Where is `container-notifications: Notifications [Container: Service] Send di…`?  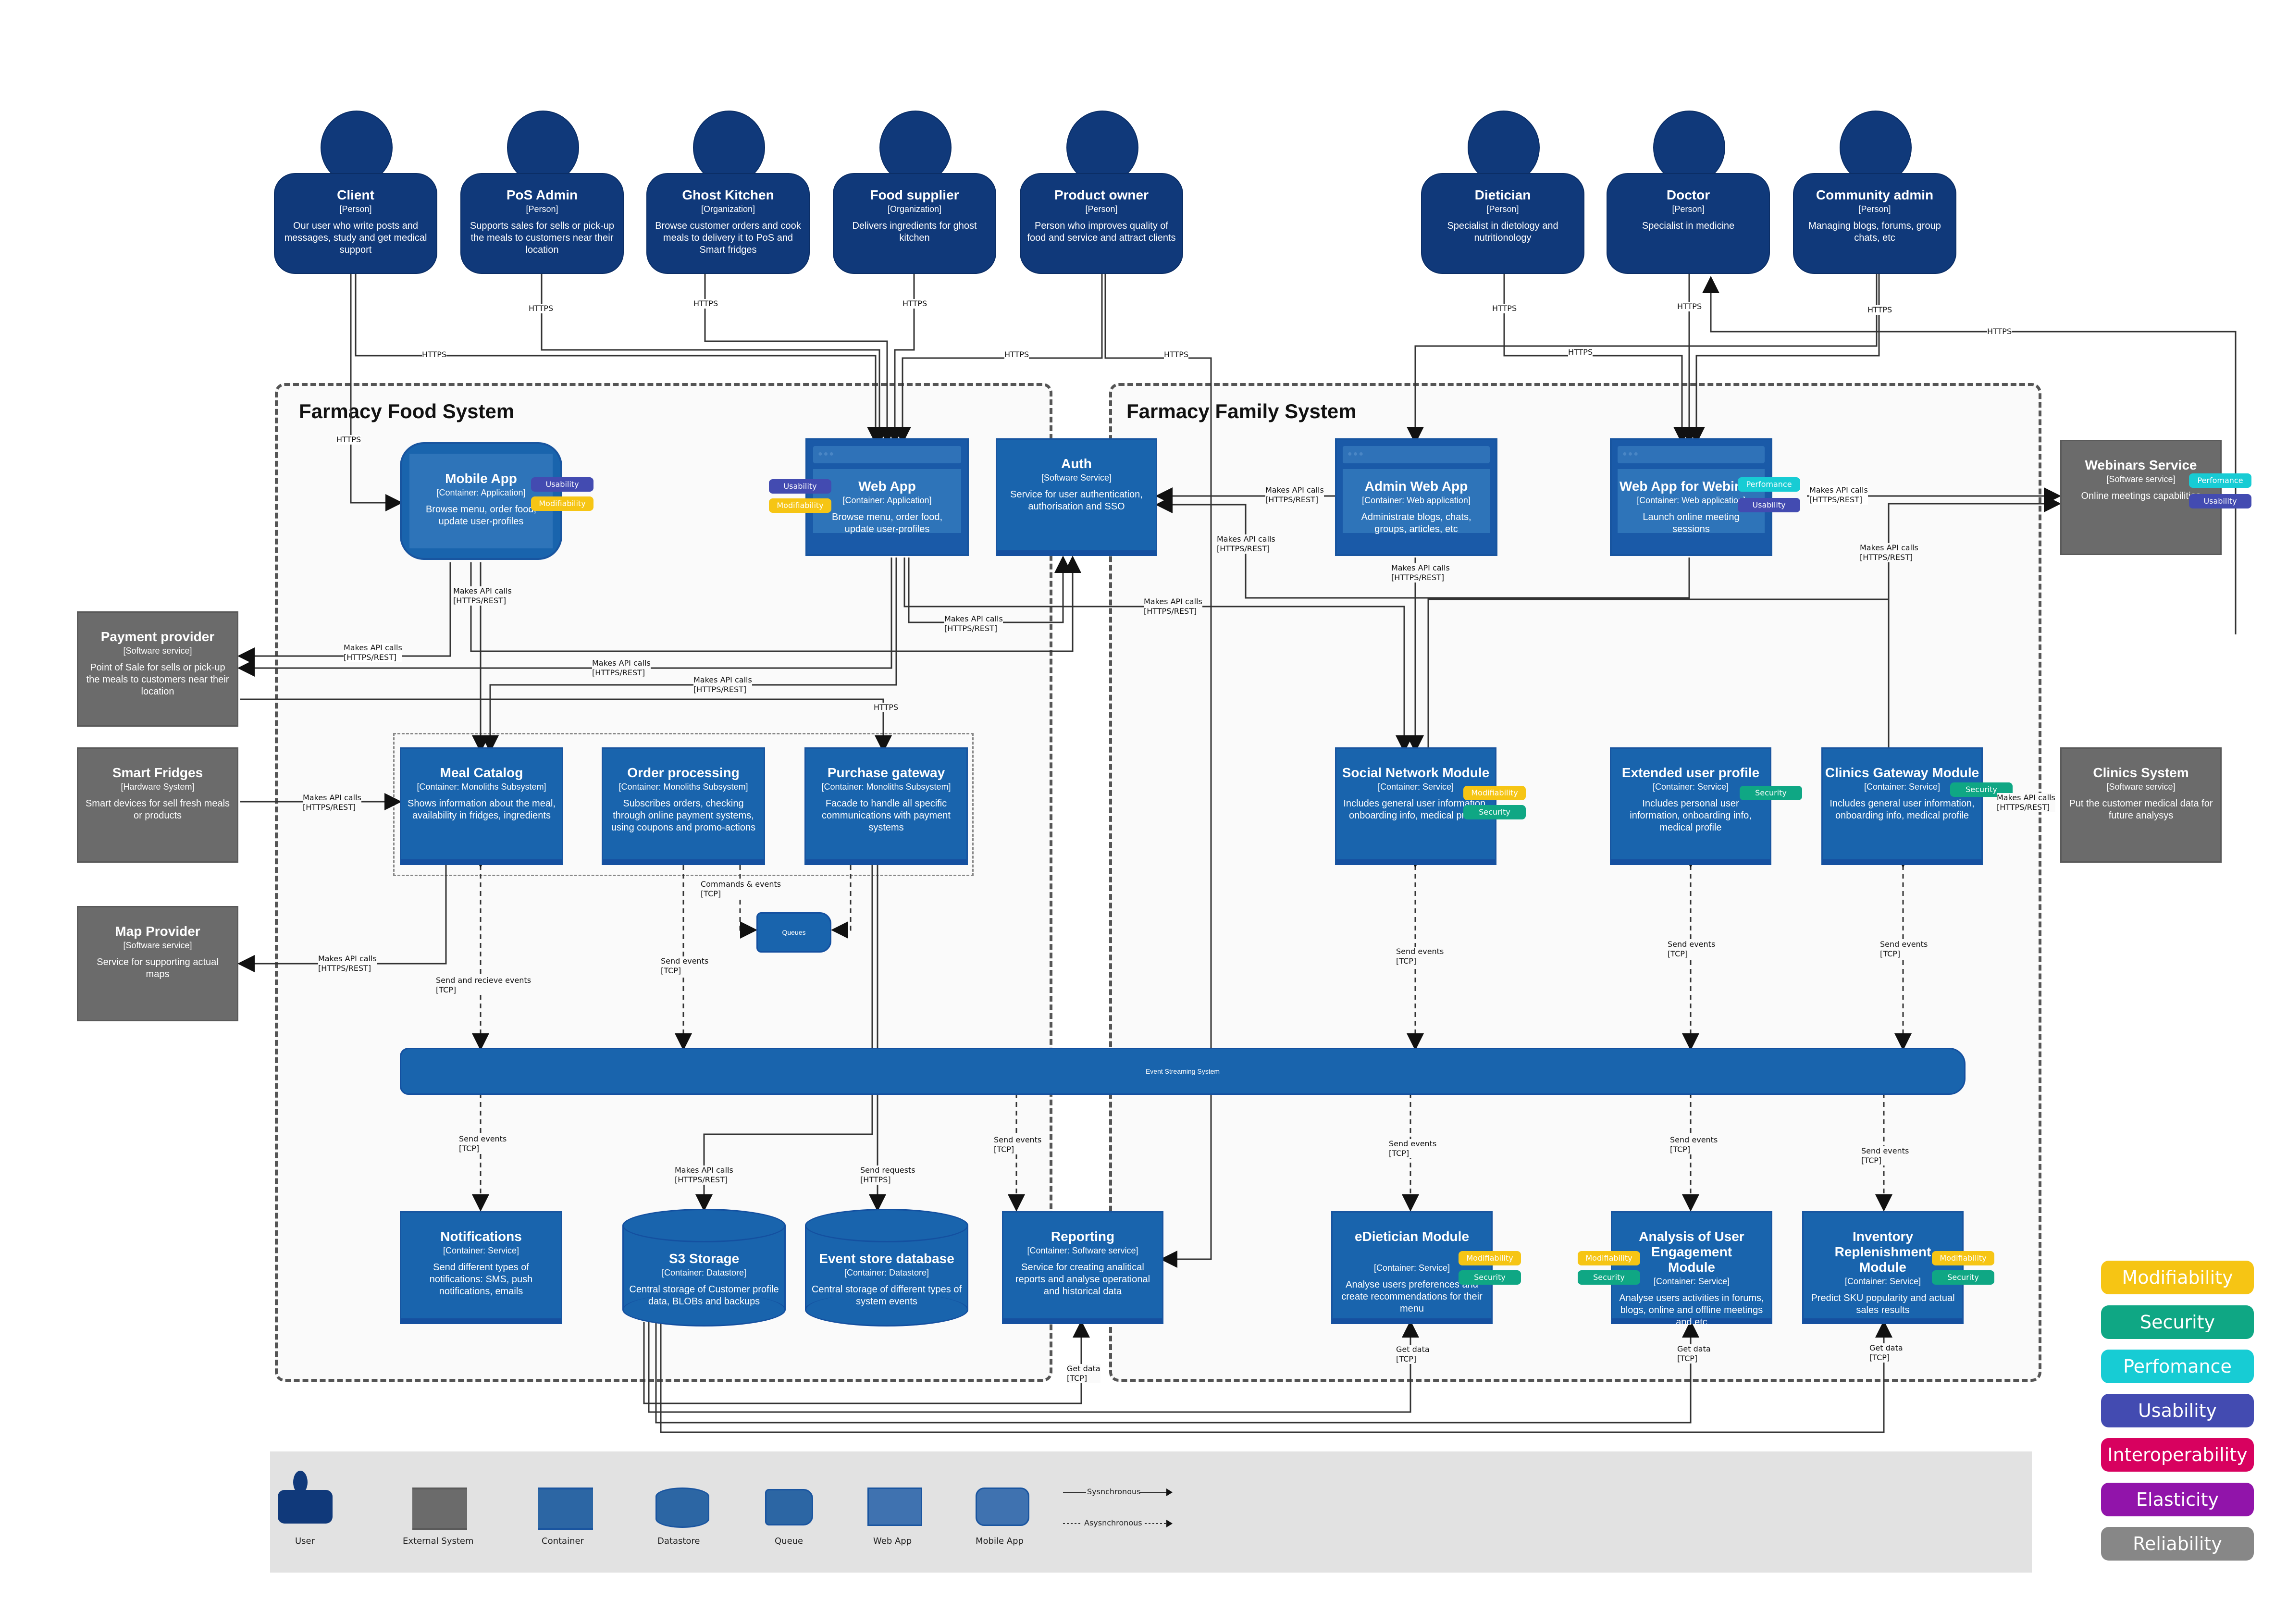
container-notifications: Notifications [Container: Service] Send di… is located at coordinates (481, 1267).